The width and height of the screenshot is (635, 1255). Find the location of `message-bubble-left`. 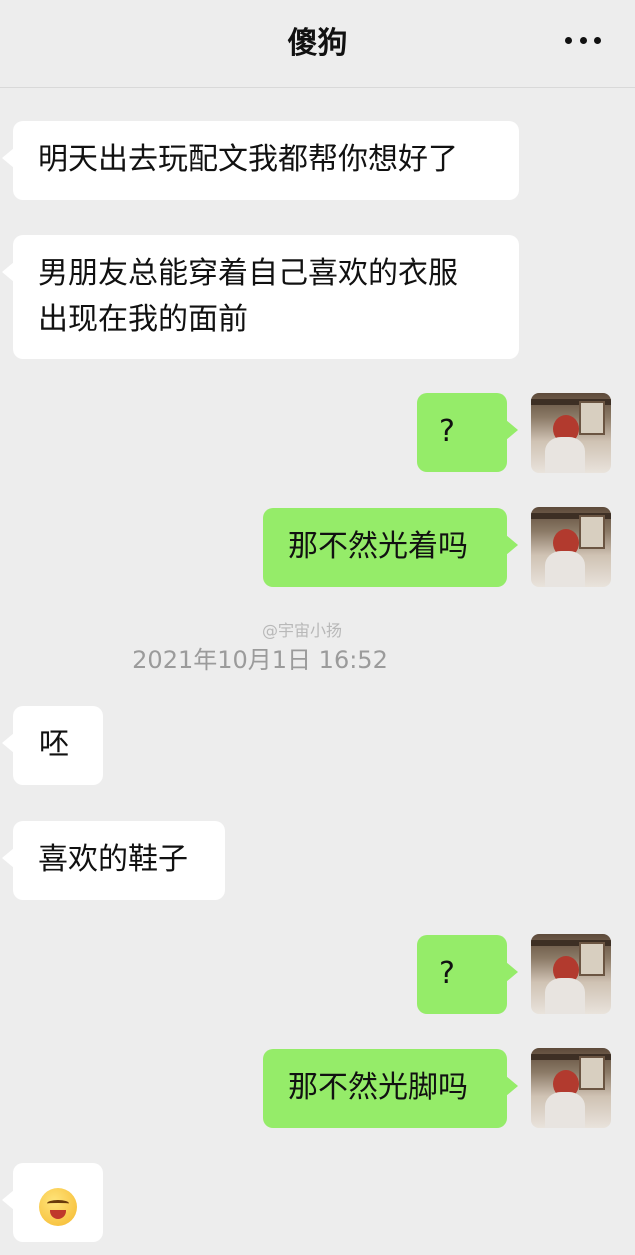

message-bubble-left is located at coordinates (52, 1202).